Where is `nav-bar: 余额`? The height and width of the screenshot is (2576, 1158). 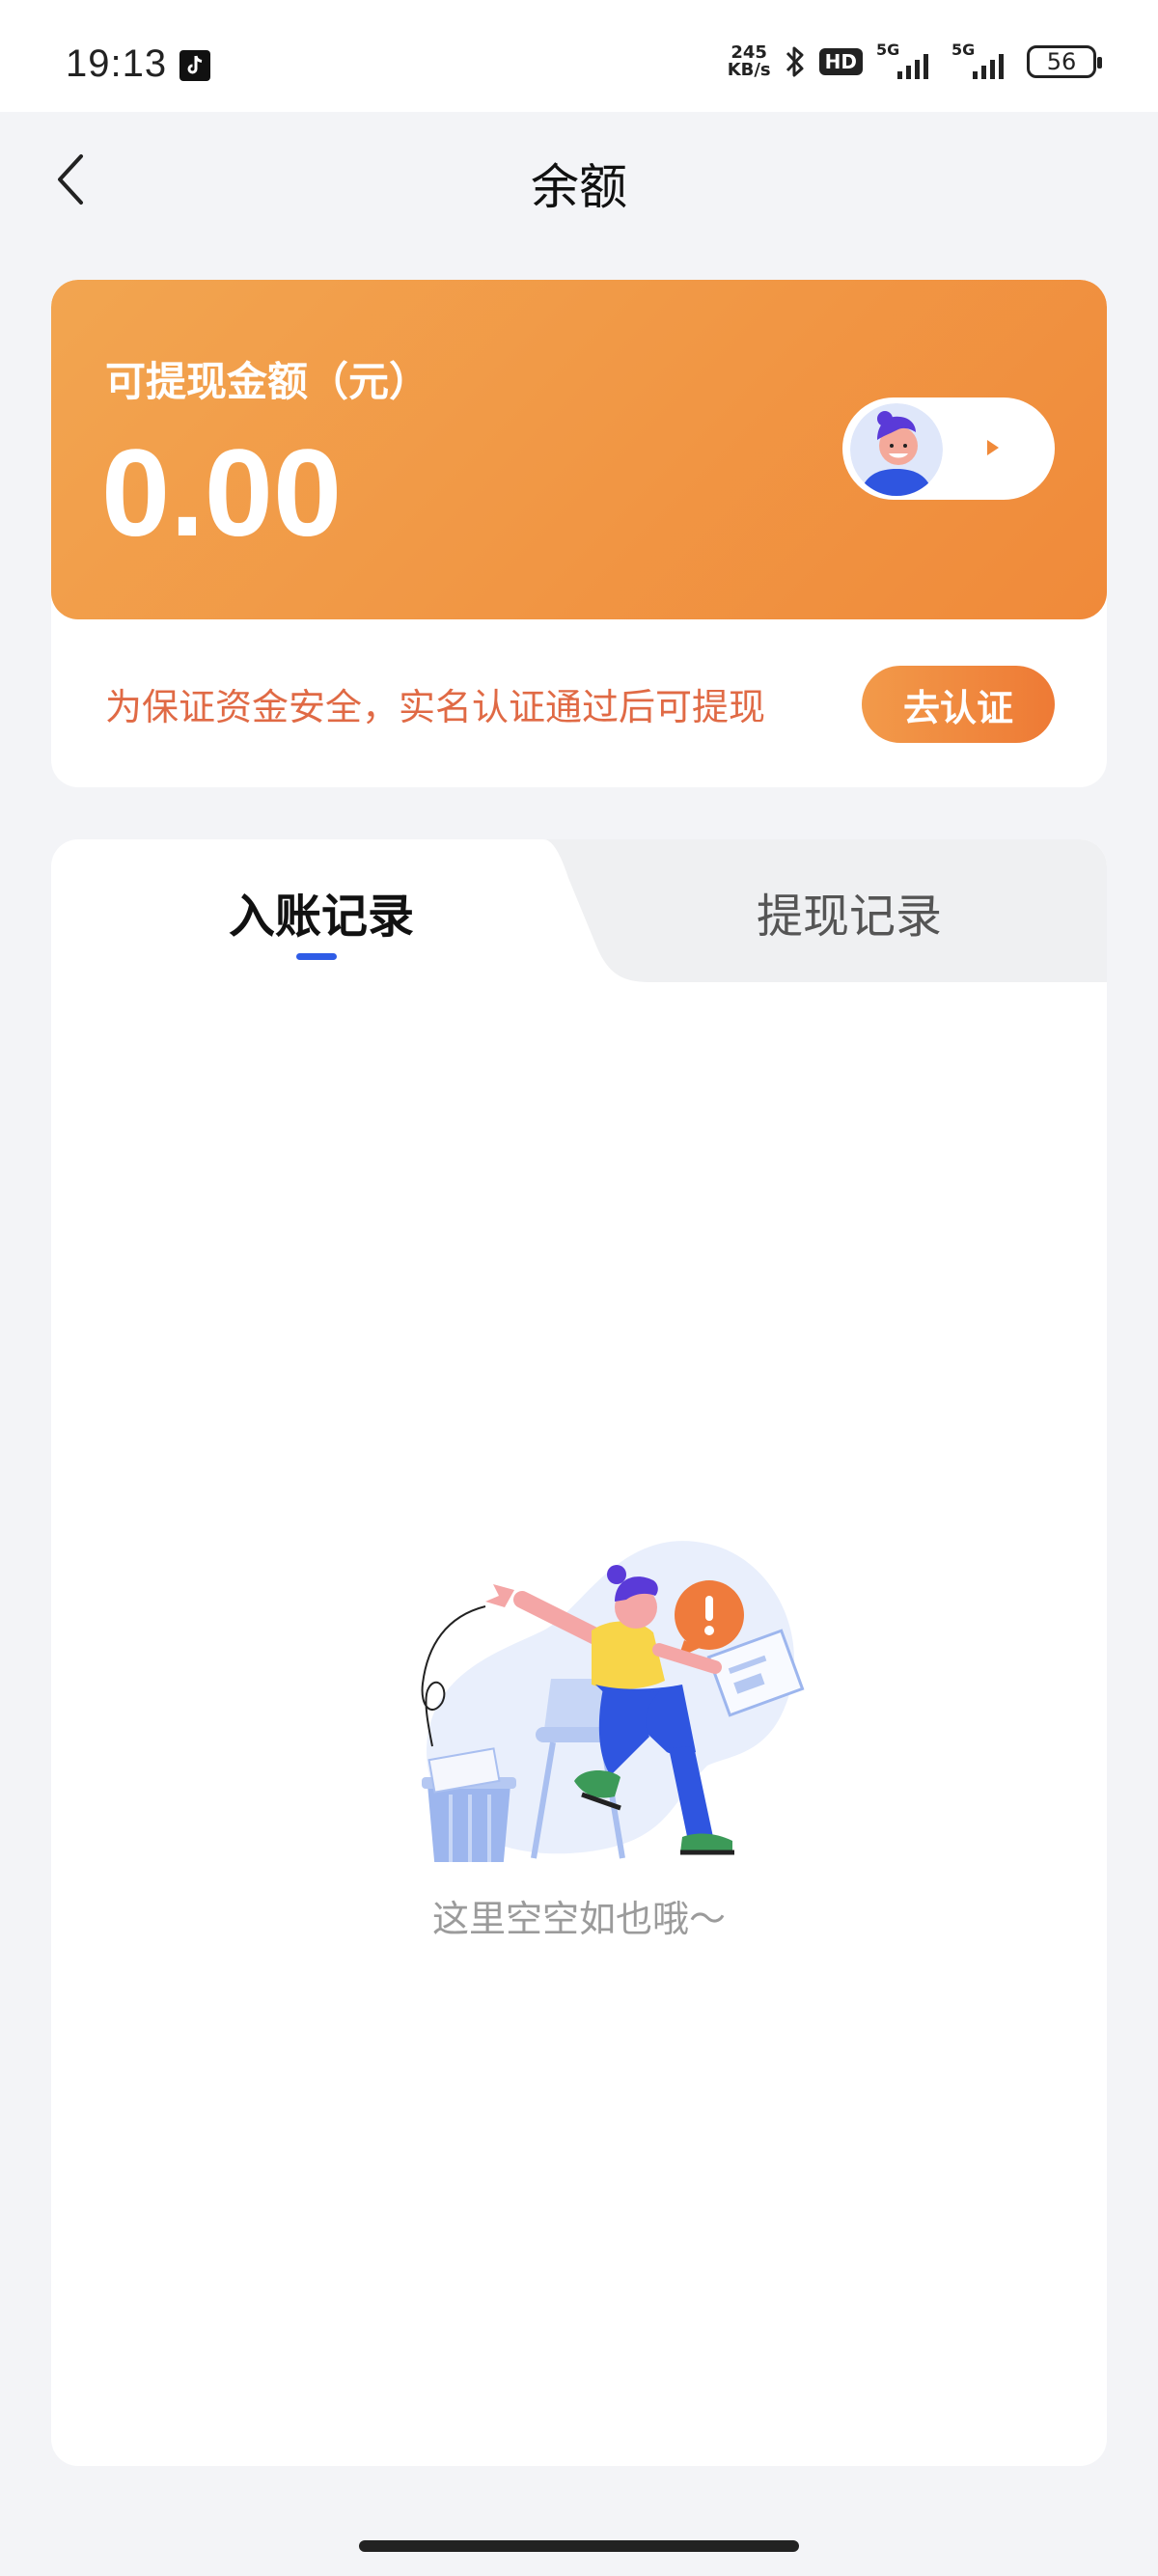
nav-bar: 余额 is located at coordinates (579, 180).